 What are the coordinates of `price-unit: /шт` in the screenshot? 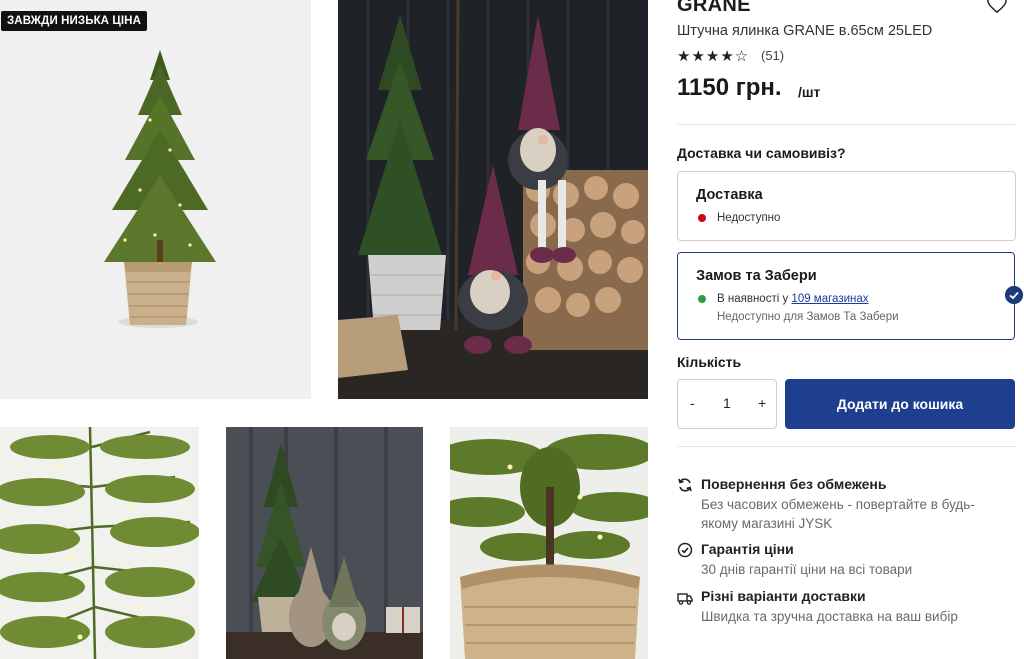 It's located at (809, 92).